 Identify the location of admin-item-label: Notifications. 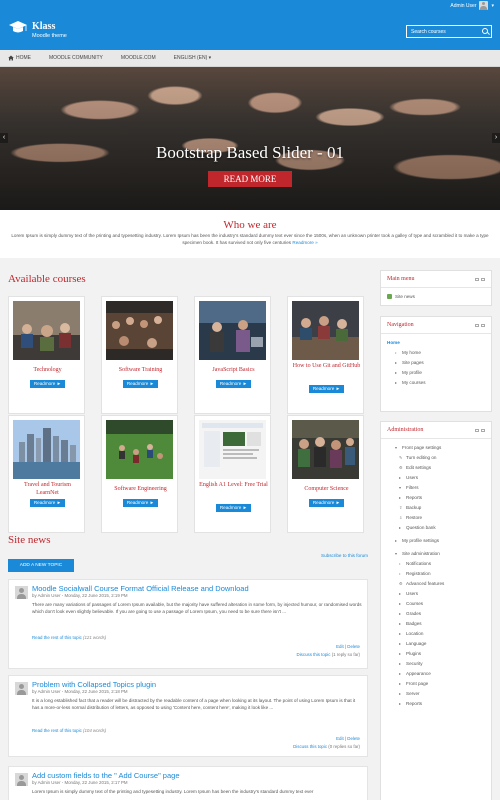
(418, 563).